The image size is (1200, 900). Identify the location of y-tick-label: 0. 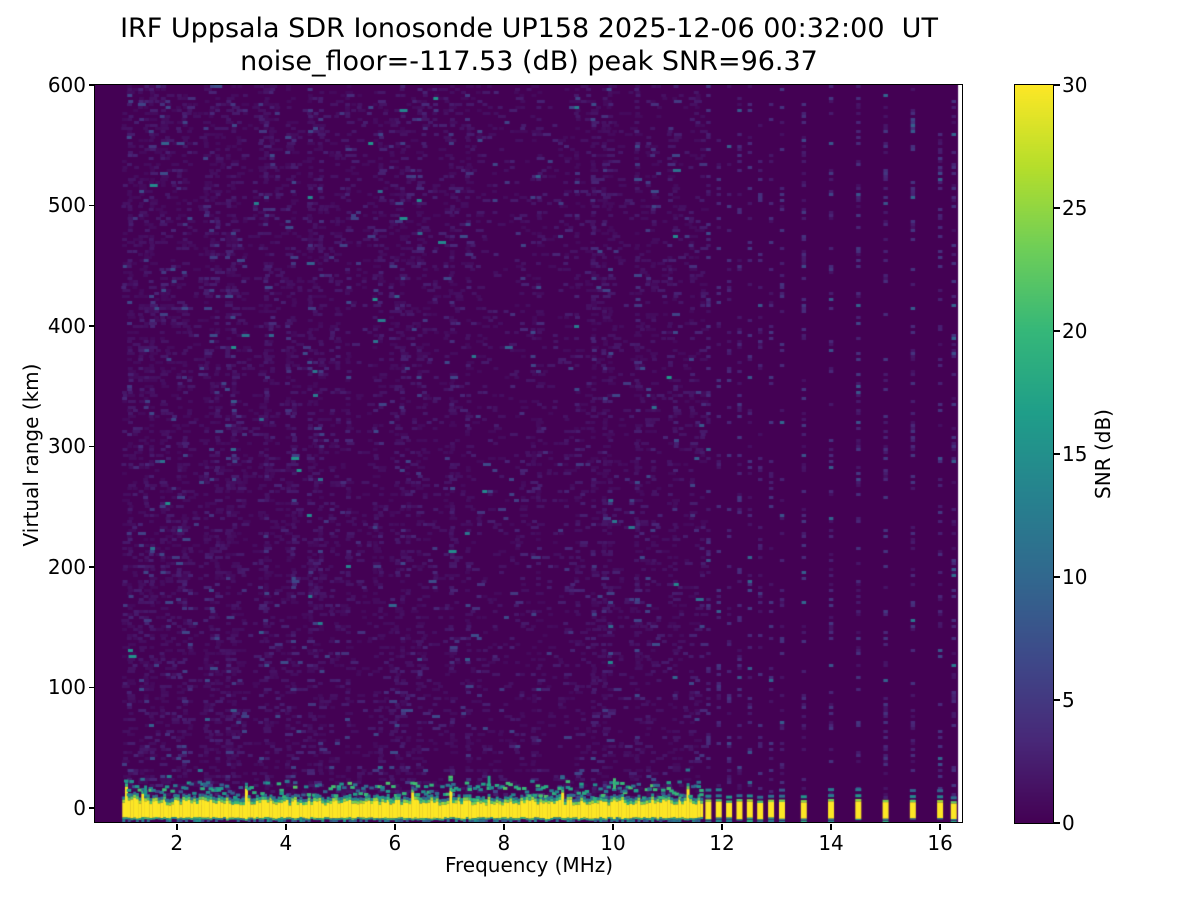
(79, 807).